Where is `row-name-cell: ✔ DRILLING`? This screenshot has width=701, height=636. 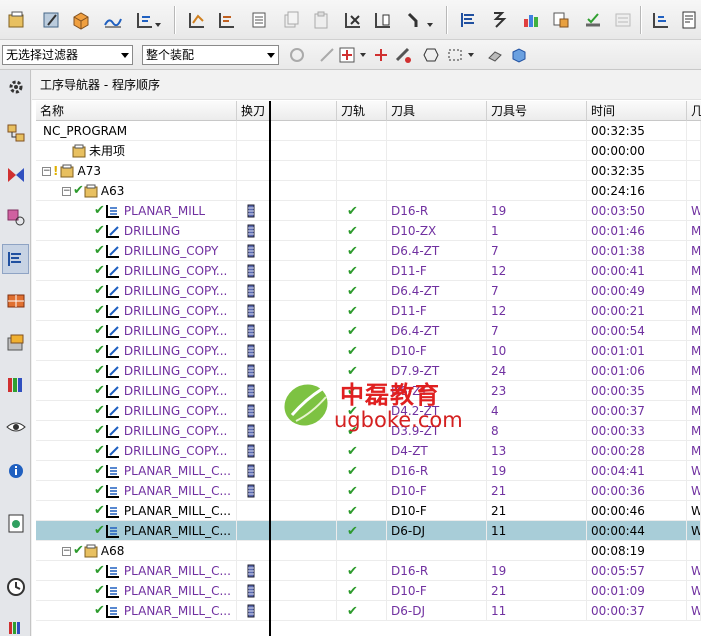
row-name-cell: ✔ DRILLING is located at coordinates (136, 231).